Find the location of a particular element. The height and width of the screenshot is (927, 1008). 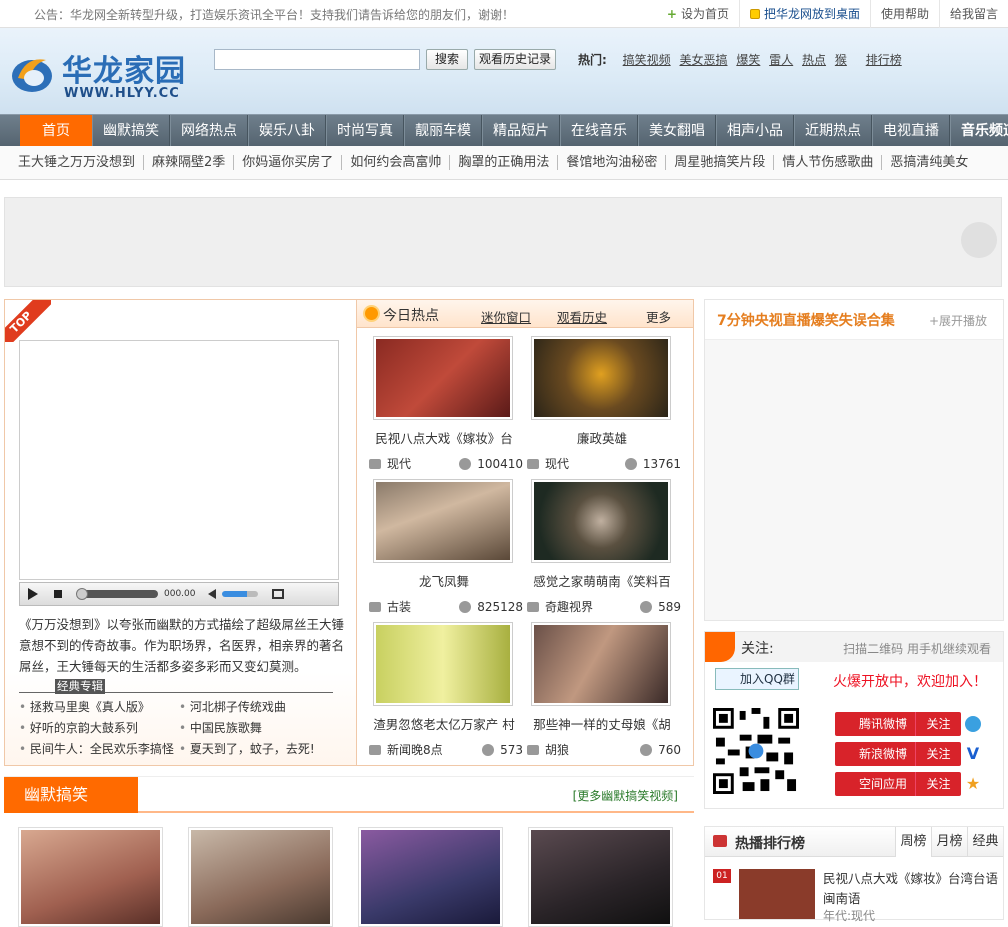

video-title: 民视八点大戏《嫁妆》台 is located at coordinates (444, 437).